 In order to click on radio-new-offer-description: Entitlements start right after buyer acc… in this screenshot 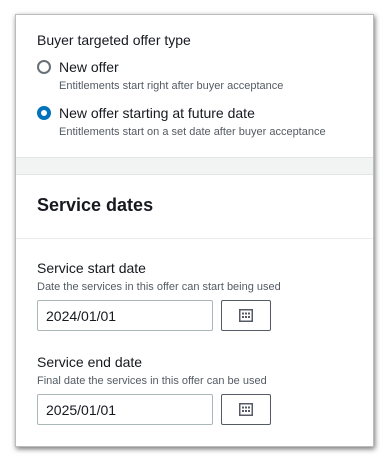, I will do `click(171, 86)`.